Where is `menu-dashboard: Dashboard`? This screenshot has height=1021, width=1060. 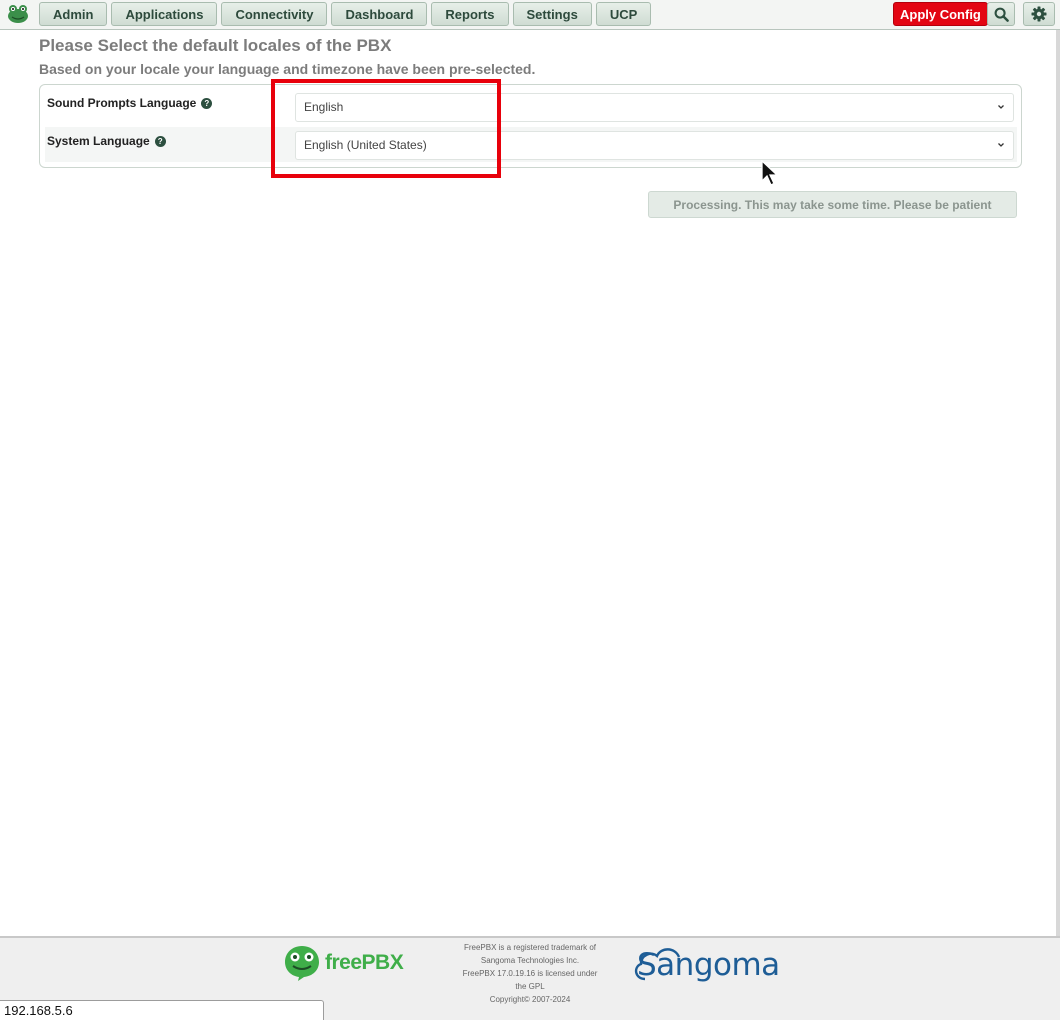
menu-dashboard: Dashboard is located at coordinates (379, 14).